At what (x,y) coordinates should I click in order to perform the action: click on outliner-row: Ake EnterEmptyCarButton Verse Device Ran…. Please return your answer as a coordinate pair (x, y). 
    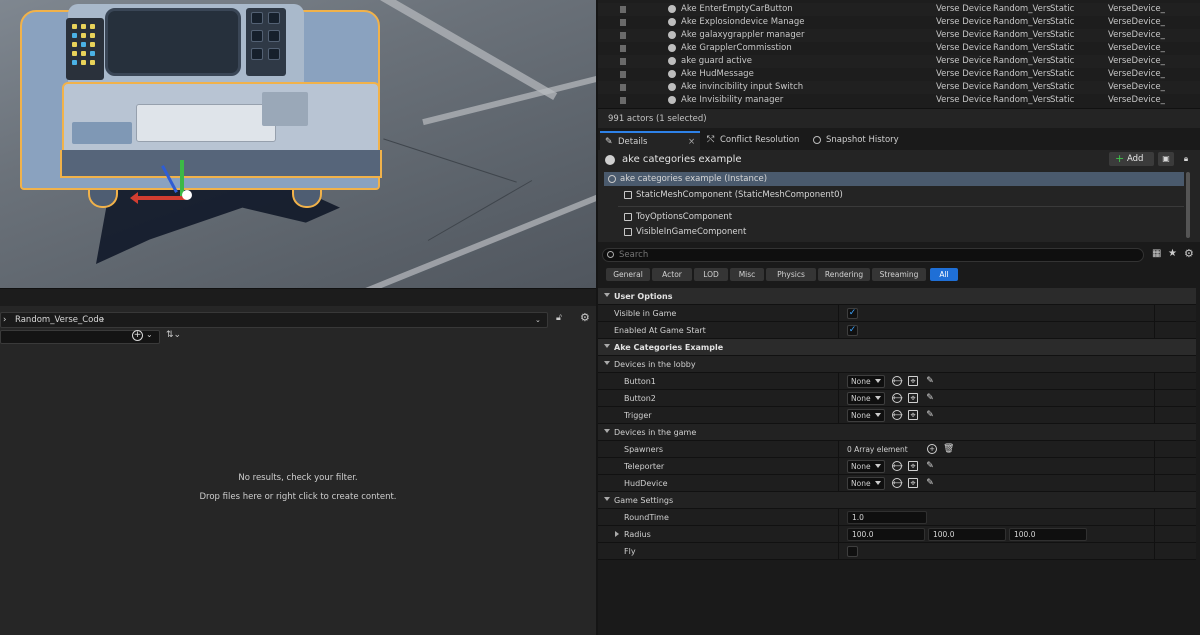
    Looking at the image, I should click on (899, 9).